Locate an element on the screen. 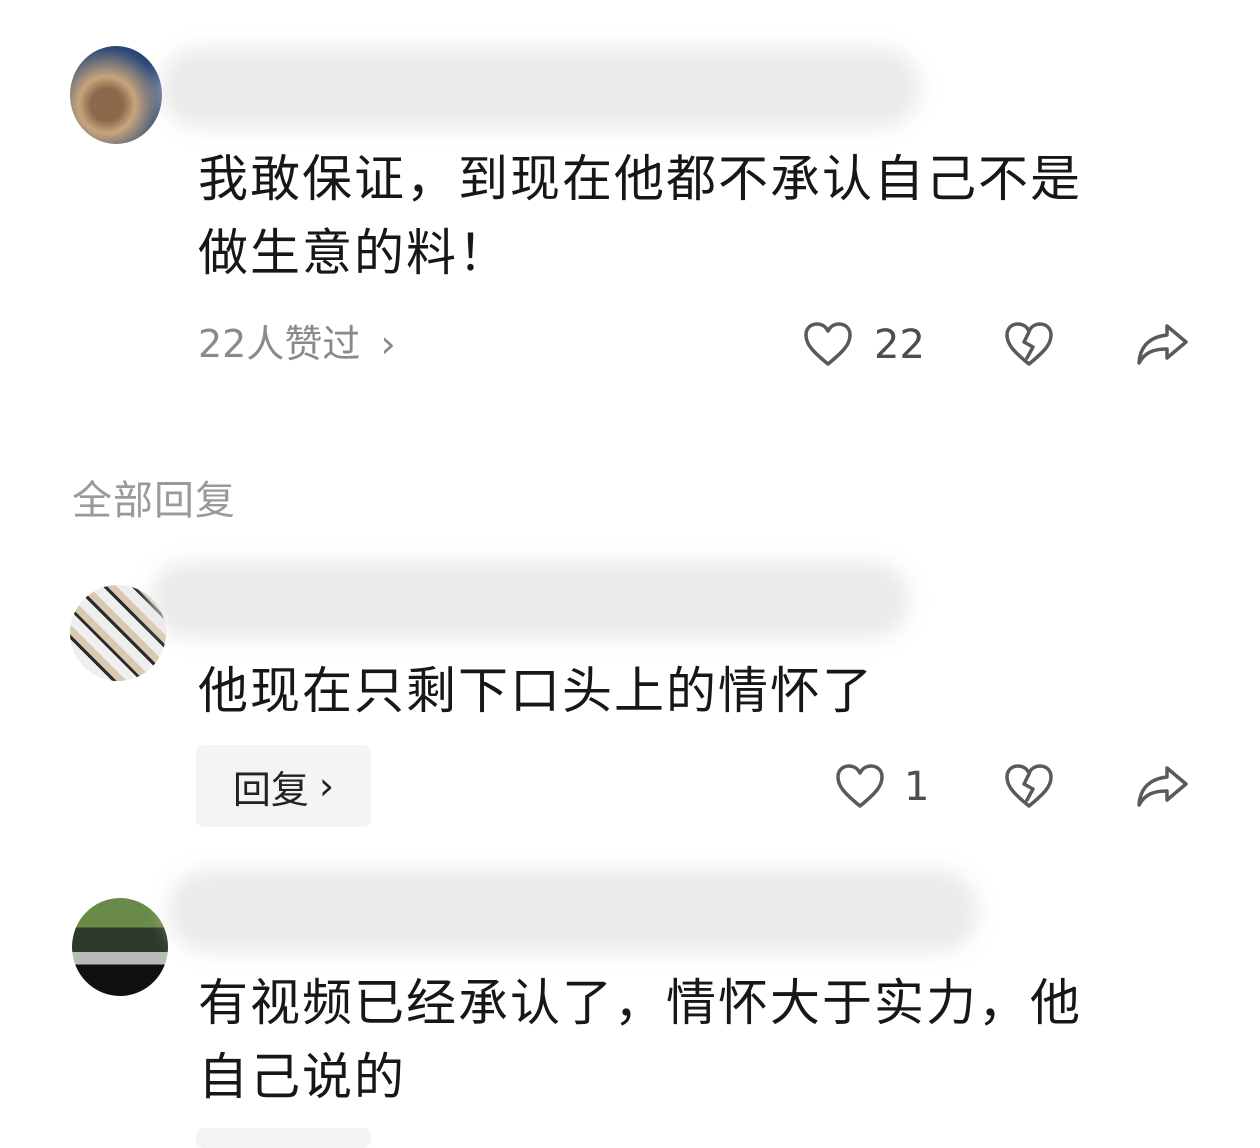  comment-text-line: 有视频已经承认了，情怀大于实力，他 is located at coordinates (640, 1003).